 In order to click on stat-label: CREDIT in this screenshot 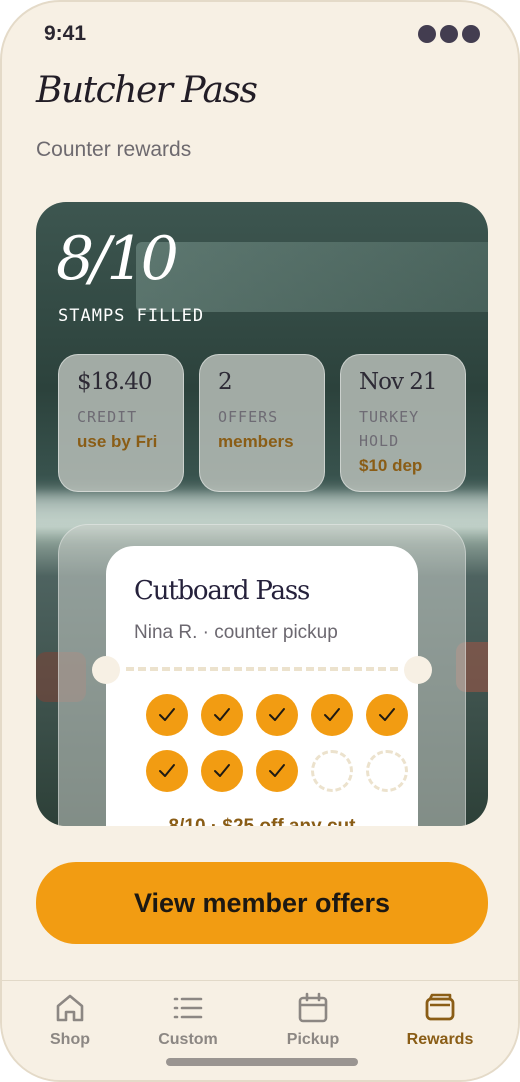, I will do `click(107, 417)`.